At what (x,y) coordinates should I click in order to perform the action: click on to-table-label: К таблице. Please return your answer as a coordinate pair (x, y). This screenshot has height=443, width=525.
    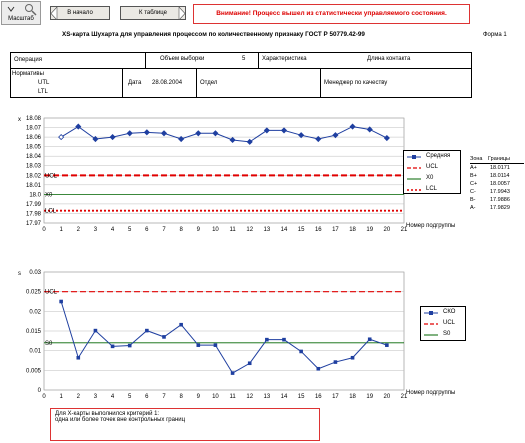
    Looking at the image, I should click on (153, 13).